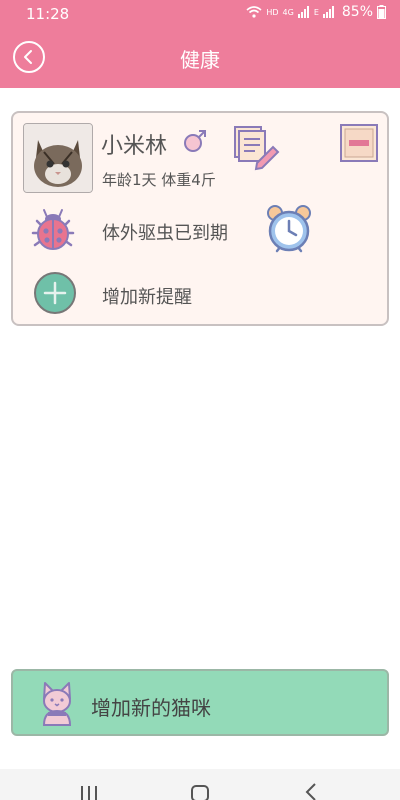  I want to click on gender-icon, so click(195, 141).